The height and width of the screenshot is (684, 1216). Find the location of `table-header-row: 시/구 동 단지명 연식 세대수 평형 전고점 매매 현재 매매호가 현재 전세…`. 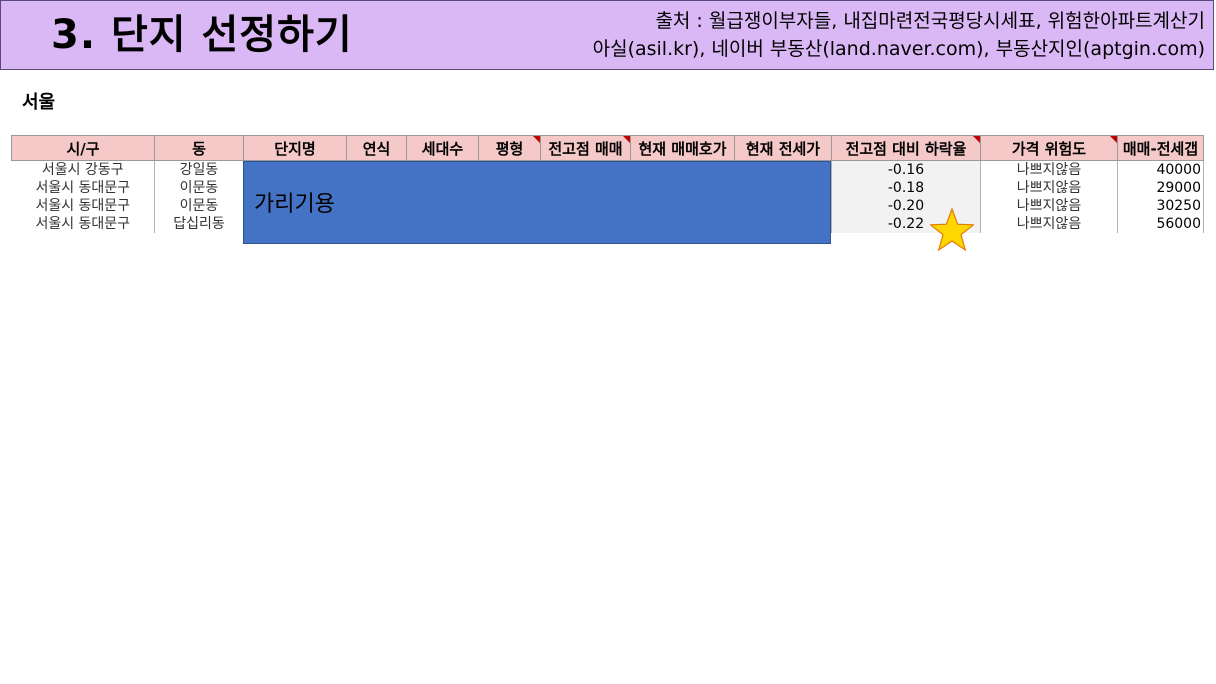

table-header-row: 시/구 동 단지명 연식 세대수 평형 전고점 매매 현재 매매호가 현재 전세… is located at coordinates (607, 148).